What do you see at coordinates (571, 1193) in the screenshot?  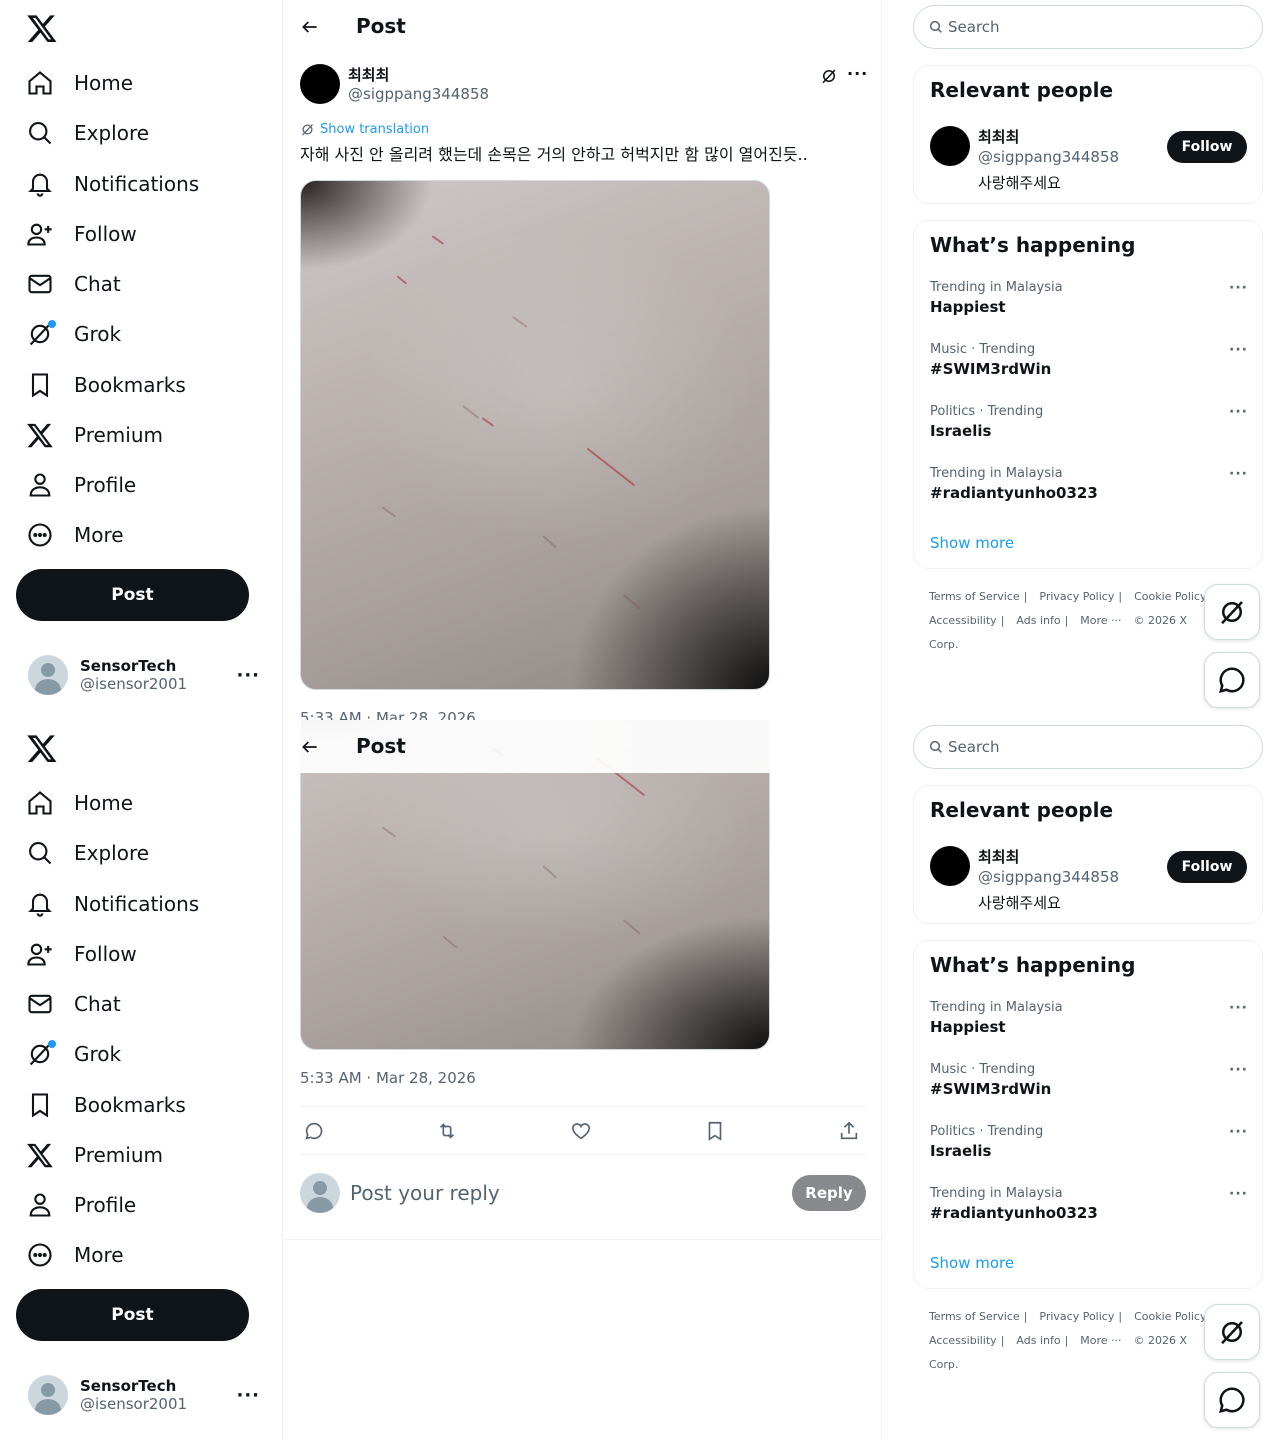 I see `reply-input: Post your reply` at bounding box center [571, 1193].